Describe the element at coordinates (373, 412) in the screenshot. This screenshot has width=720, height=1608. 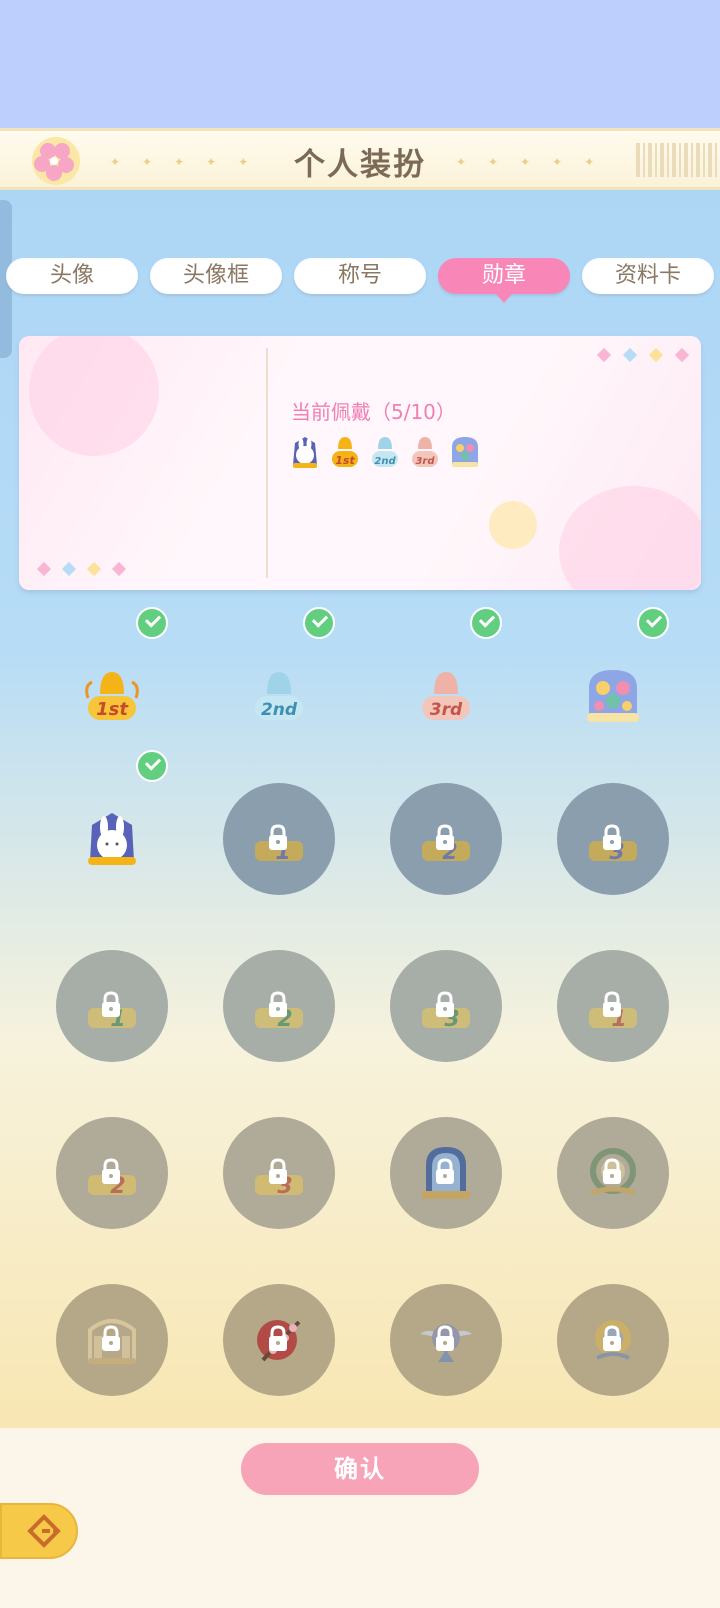
I see `wearing-count-label: 当前佩戴（5/10）` at that location.